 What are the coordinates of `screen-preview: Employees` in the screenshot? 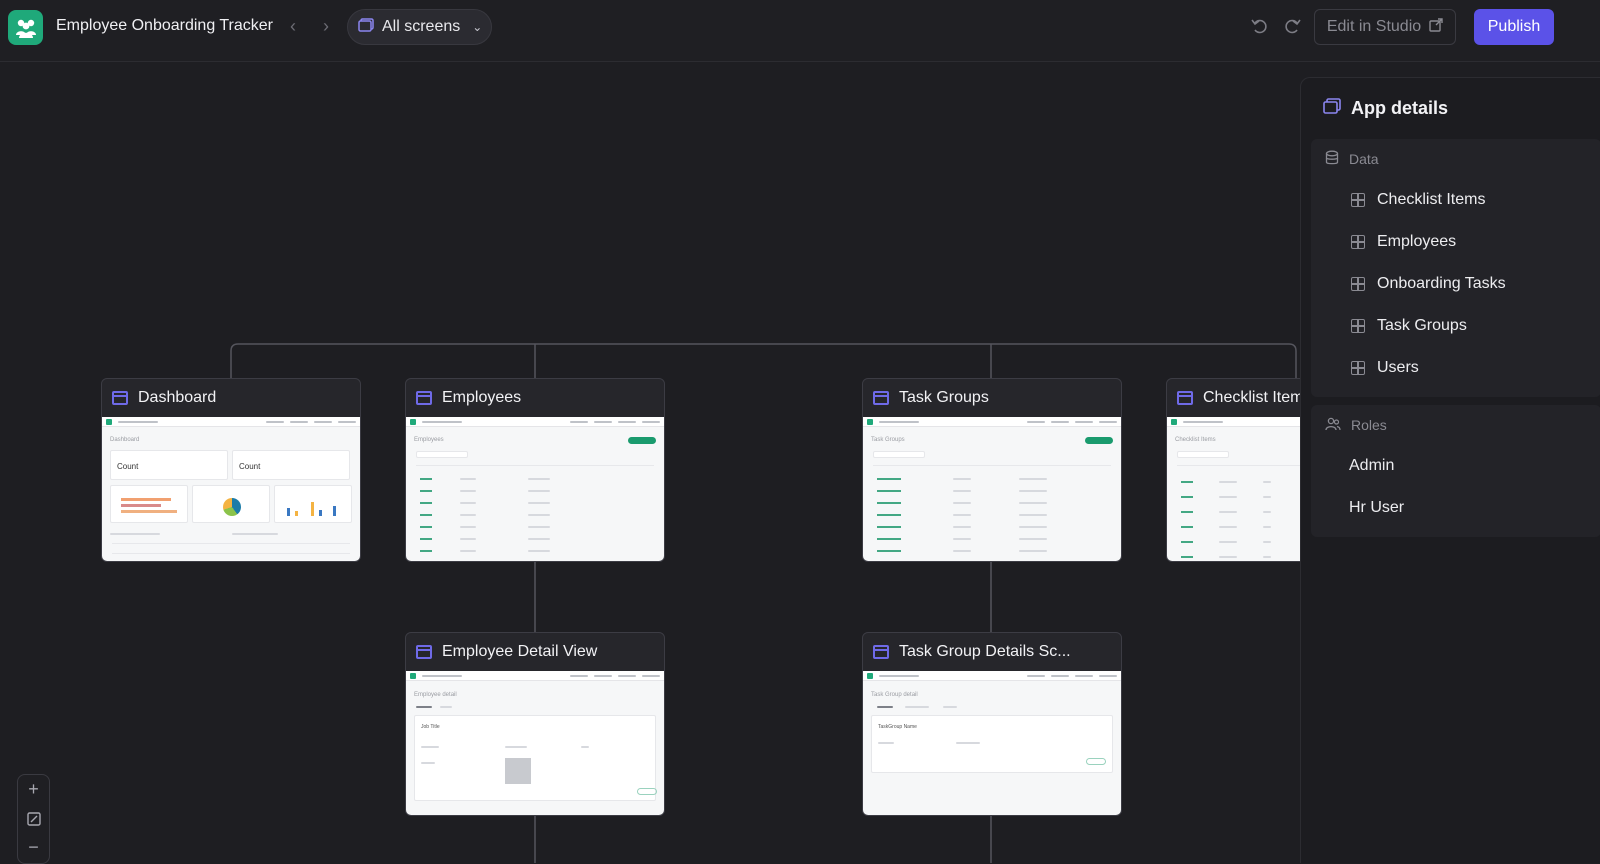 It's located at (535, 489).